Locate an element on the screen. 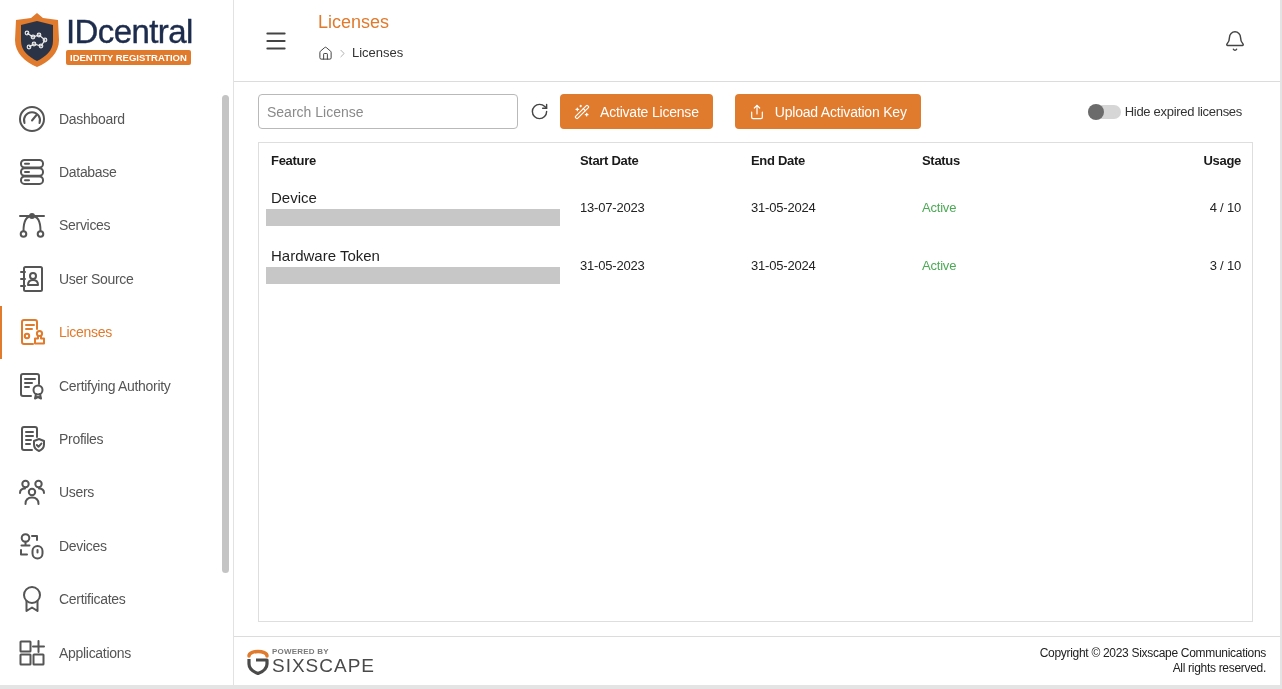  copyright-text: All rights reserved. is located at coordinates (1219, 668).